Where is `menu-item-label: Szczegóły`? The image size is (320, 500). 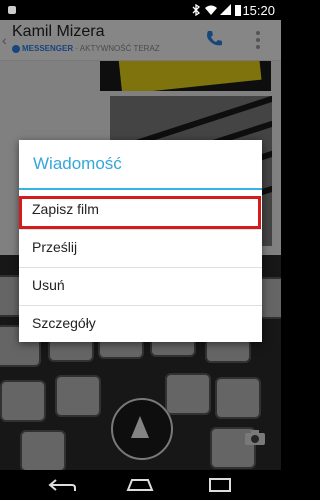
menu-item-label: Szczegóły is located at coordinates (64, 323).